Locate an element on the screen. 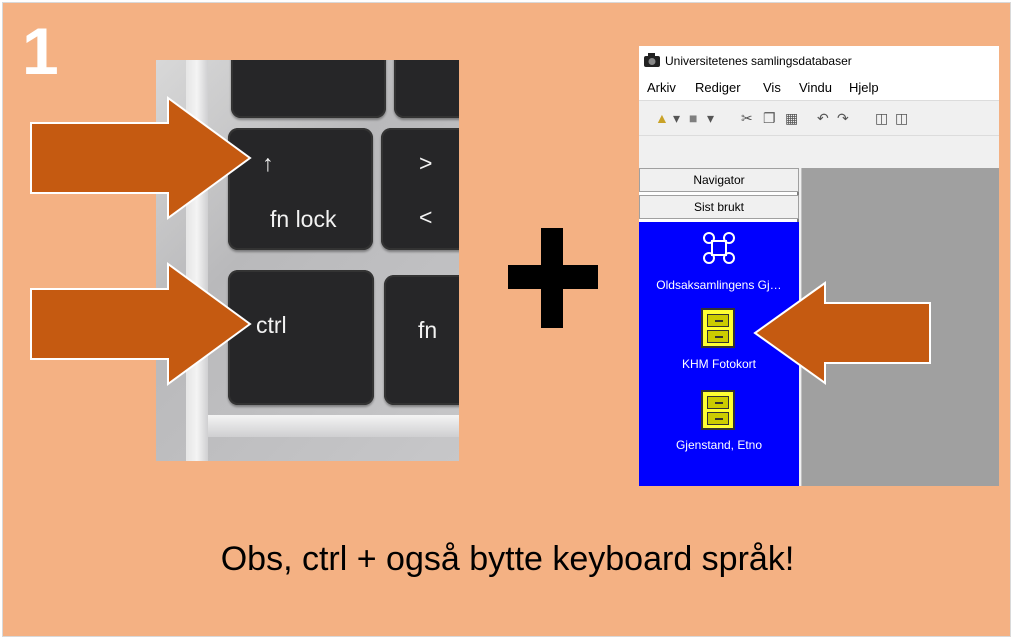  lt-label: < is located at coordinates (426, 217).